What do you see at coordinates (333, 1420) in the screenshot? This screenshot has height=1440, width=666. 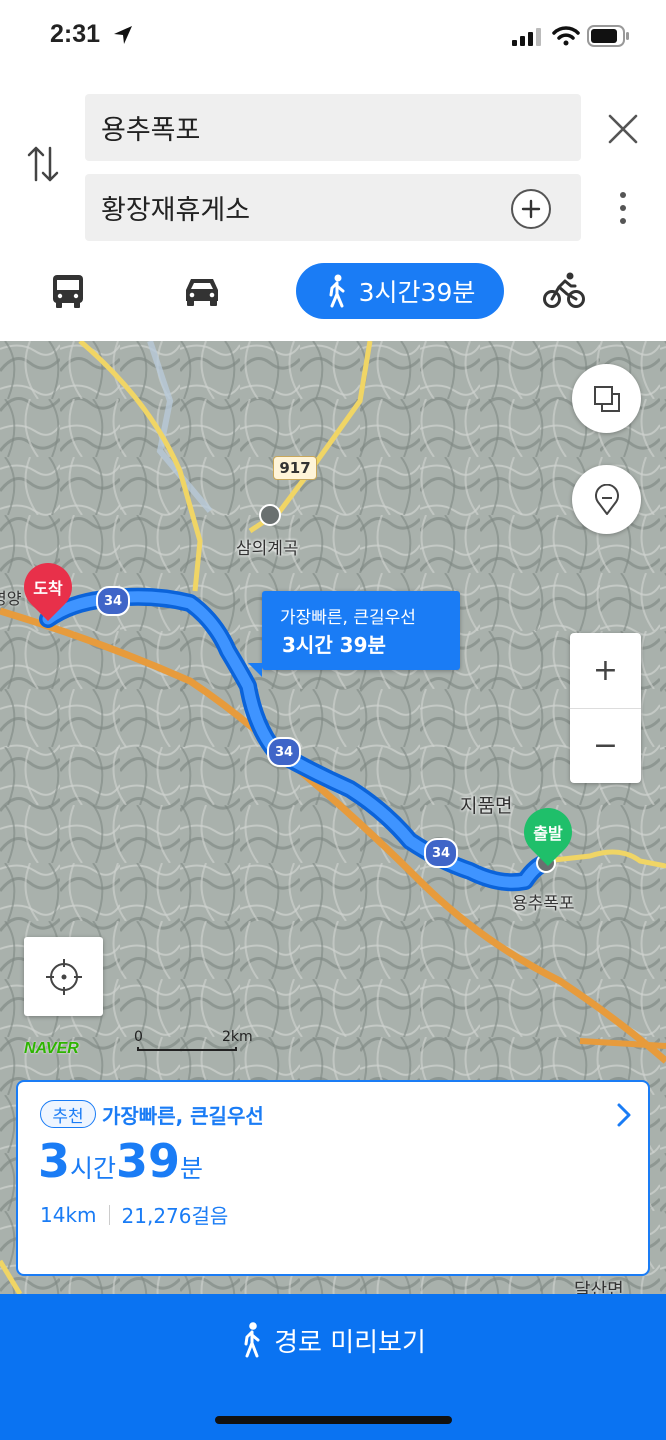 I see `home-indicator` at bounding box center [333, 1420].